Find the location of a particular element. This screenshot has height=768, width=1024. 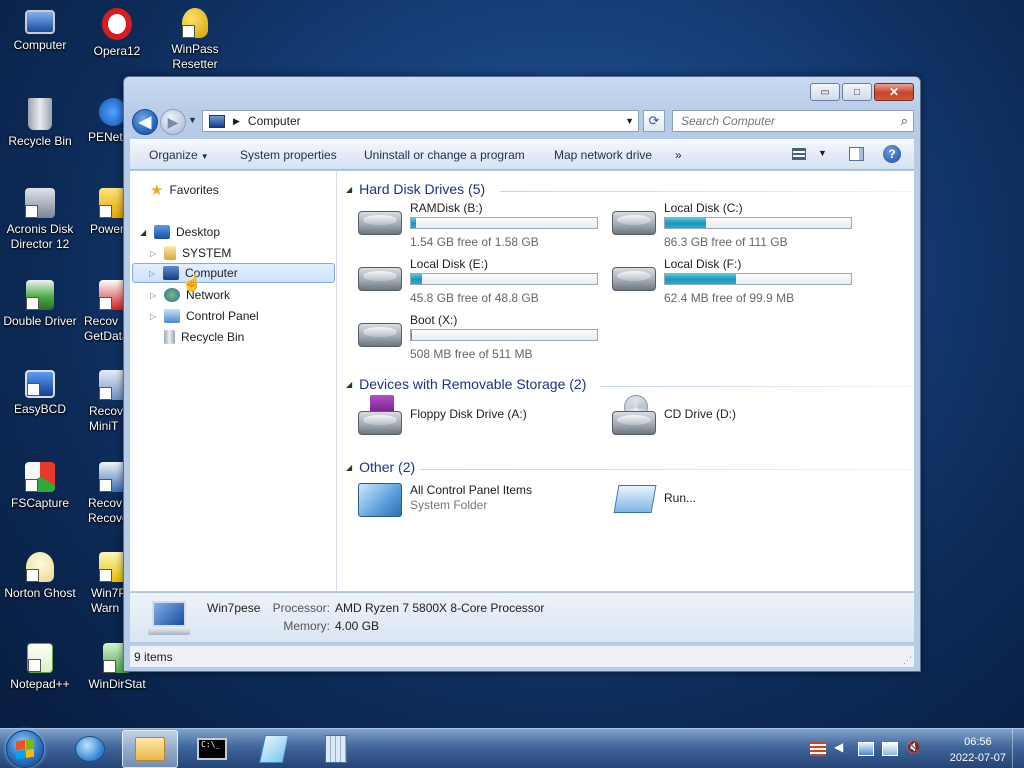

collapse-icon: ◢ is located at coordinates (145, 232).